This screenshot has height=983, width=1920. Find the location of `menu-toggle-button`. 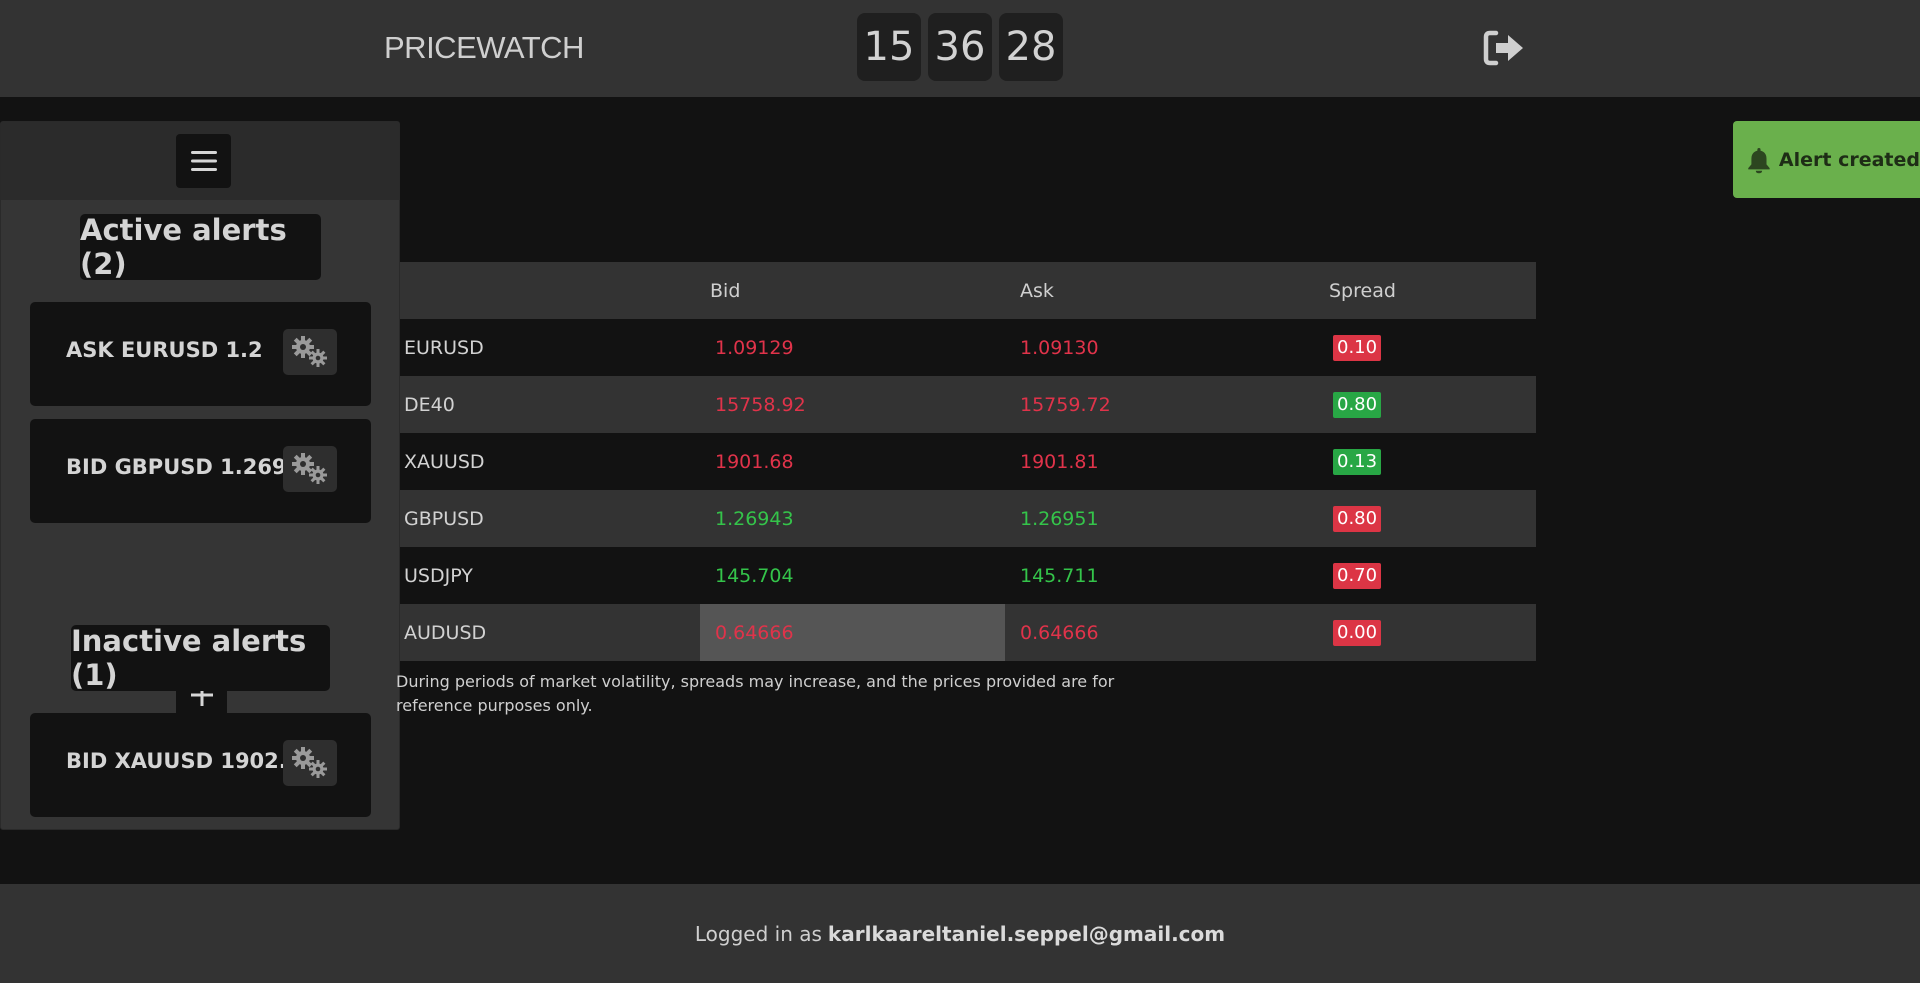

menu-toggle-button is located at coordinates (203, 161).